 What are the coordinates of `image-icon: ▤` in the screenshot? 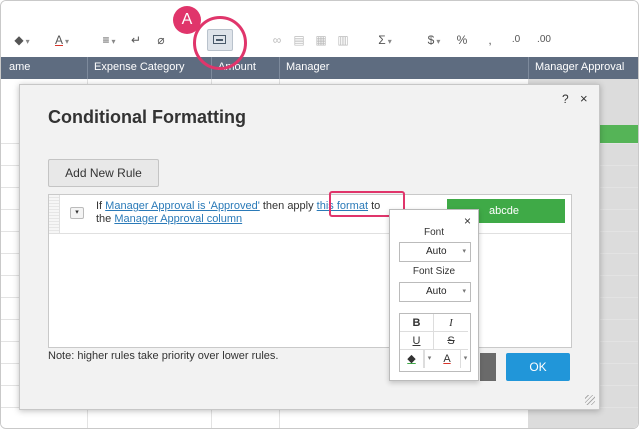 It's located at (299, 40).